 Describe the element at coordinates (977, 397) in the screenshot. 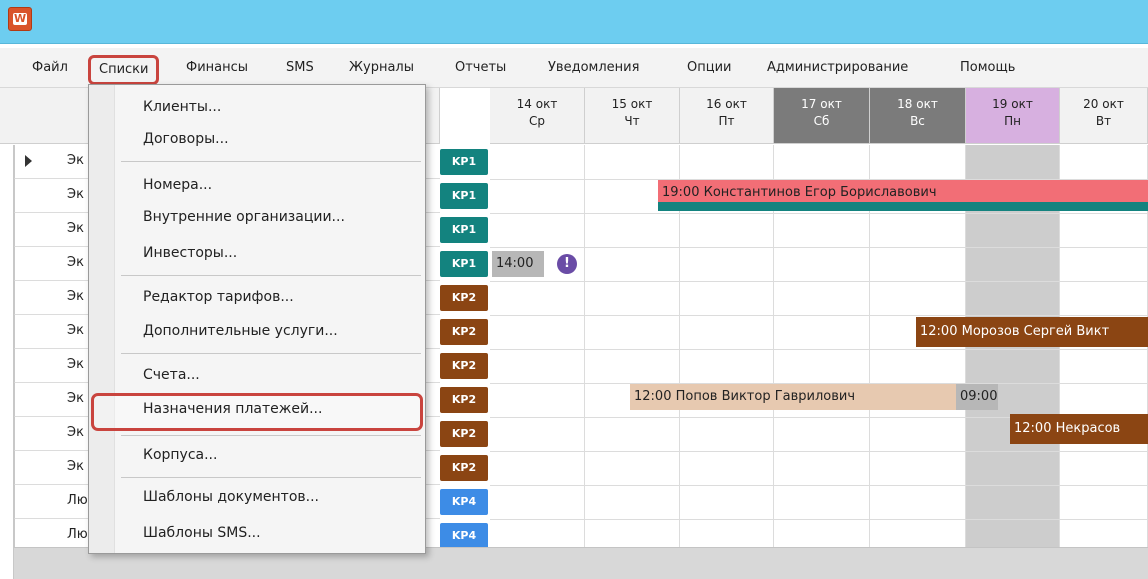

I see `booking-popov-checkout: 09:00` at that location.